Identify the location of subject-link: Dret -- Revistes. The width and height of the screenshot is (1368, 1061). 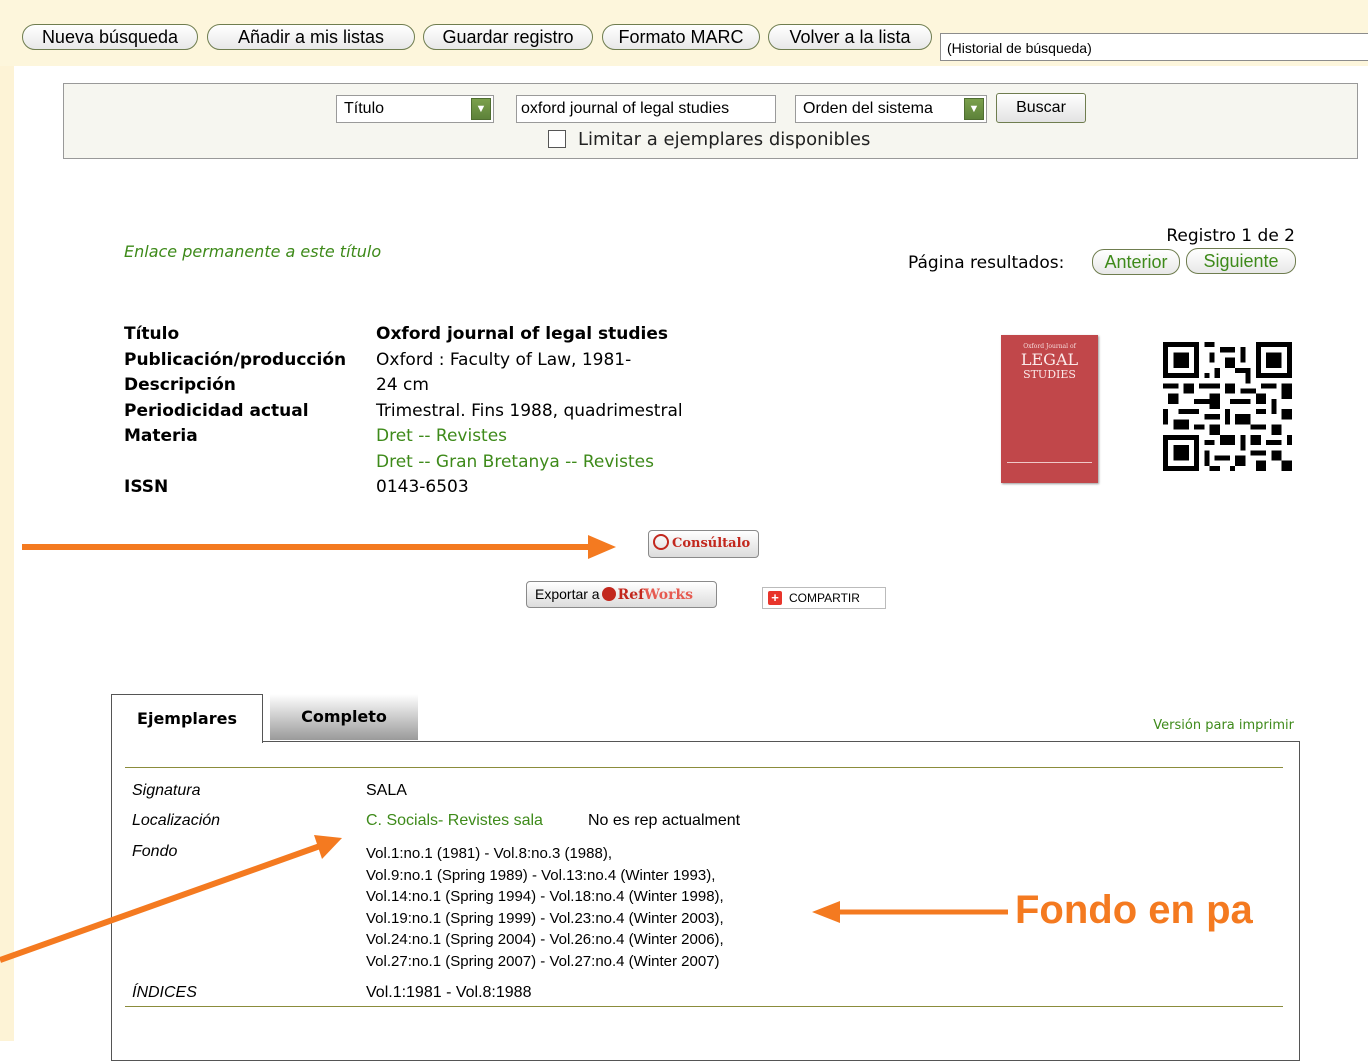
(441, 437).